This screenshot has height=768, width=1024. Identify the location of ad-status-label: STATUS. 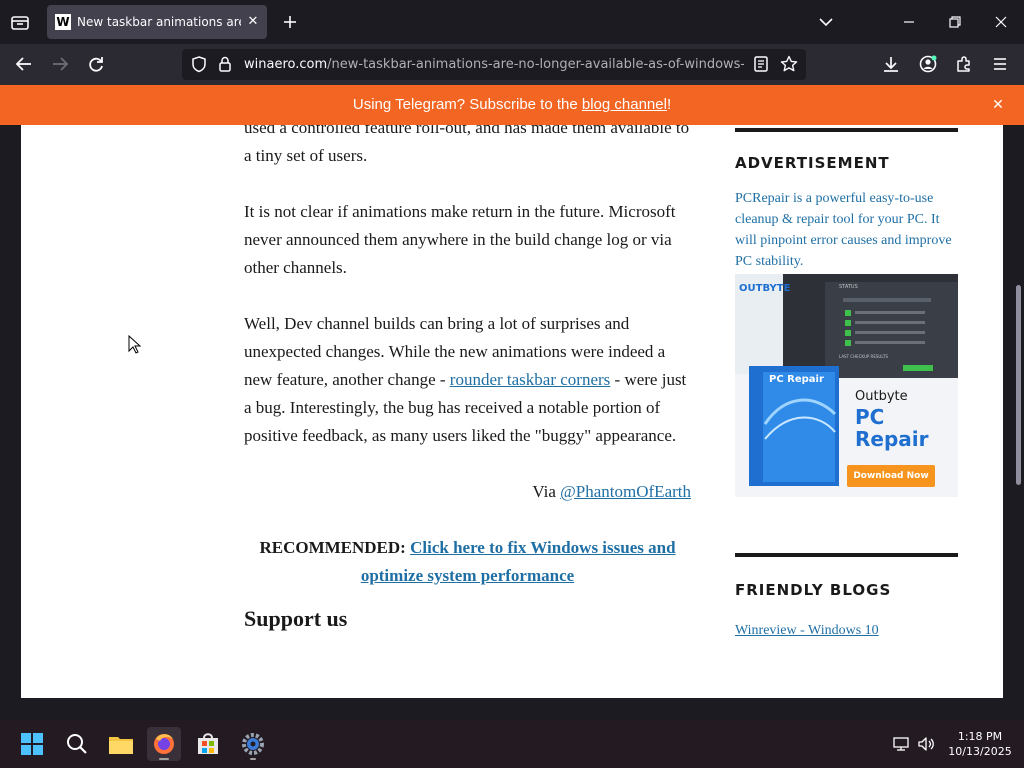
(848, 287).